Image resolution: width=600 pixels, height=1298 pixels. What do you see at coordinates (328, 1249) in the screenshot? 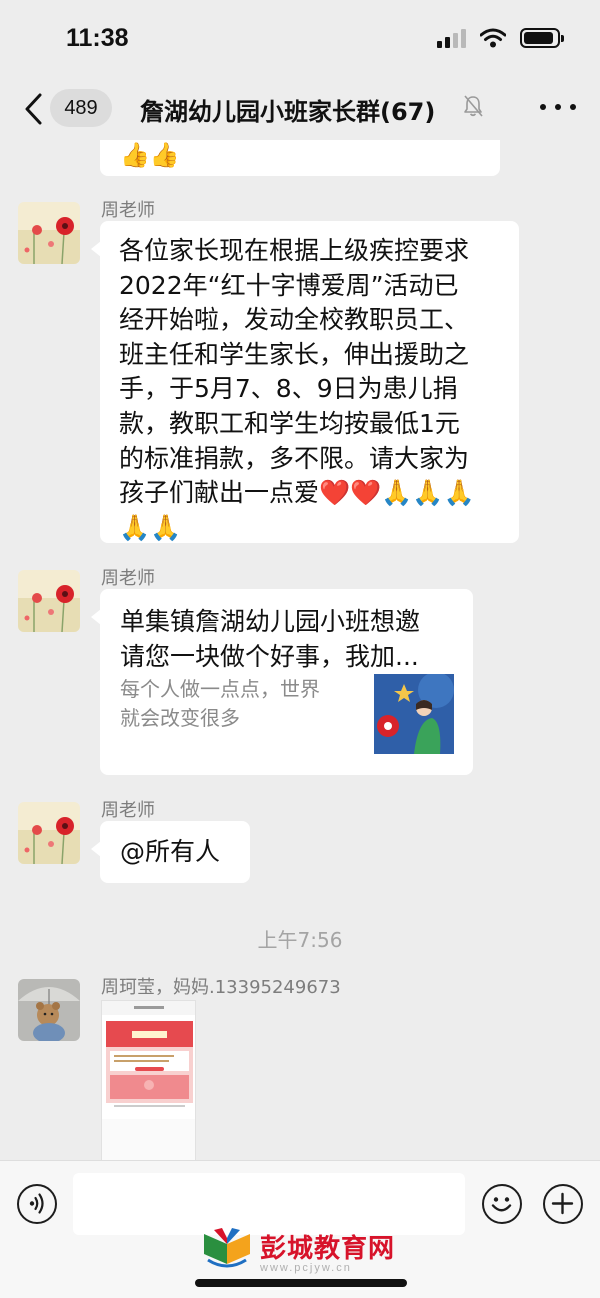
I see `watermark-name: 彭城教育网` at bounding box center [328, 1249].